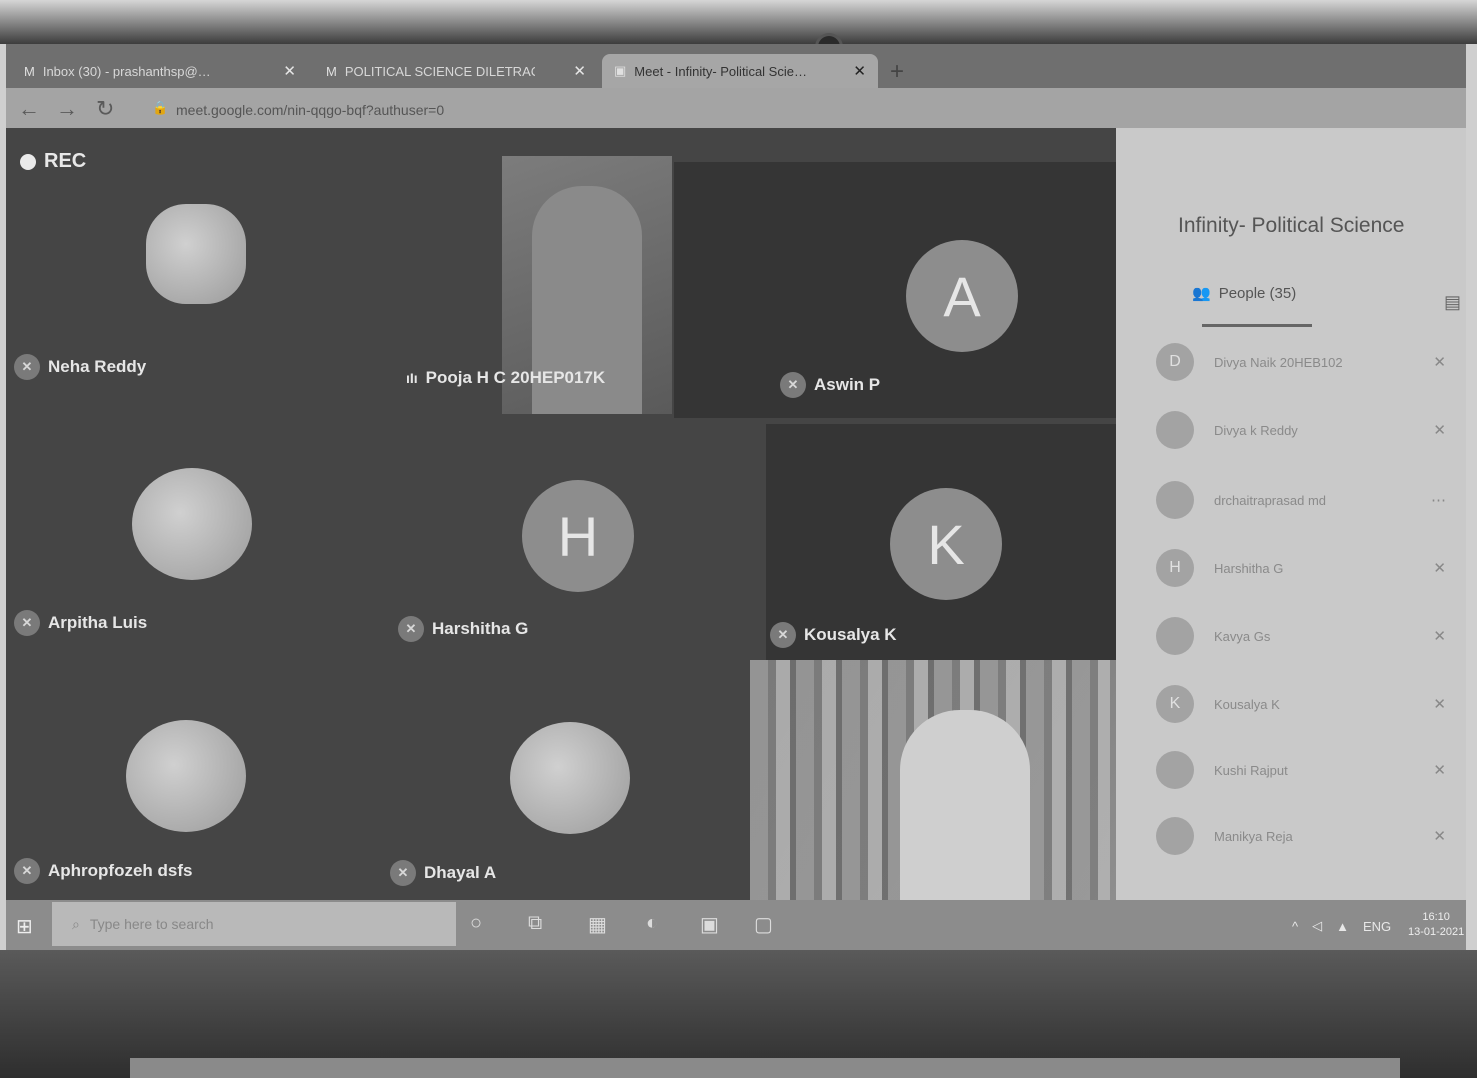  What do you see at coordinates (1306, 770) in the screenshot?
I see `list-item: Kushi Rajput ✕` at bounding box center [1306, 770].